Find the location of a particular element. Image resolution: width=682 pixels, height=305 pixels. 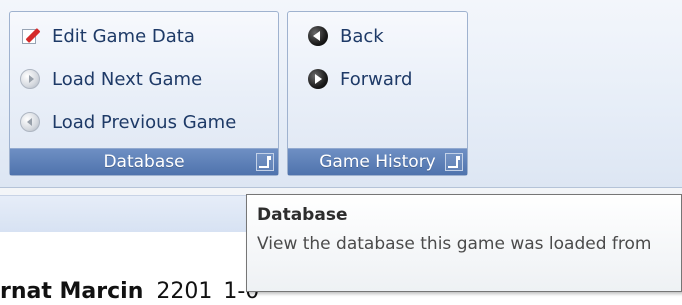

database-group-label: Database is located at coordinates (144, 161).